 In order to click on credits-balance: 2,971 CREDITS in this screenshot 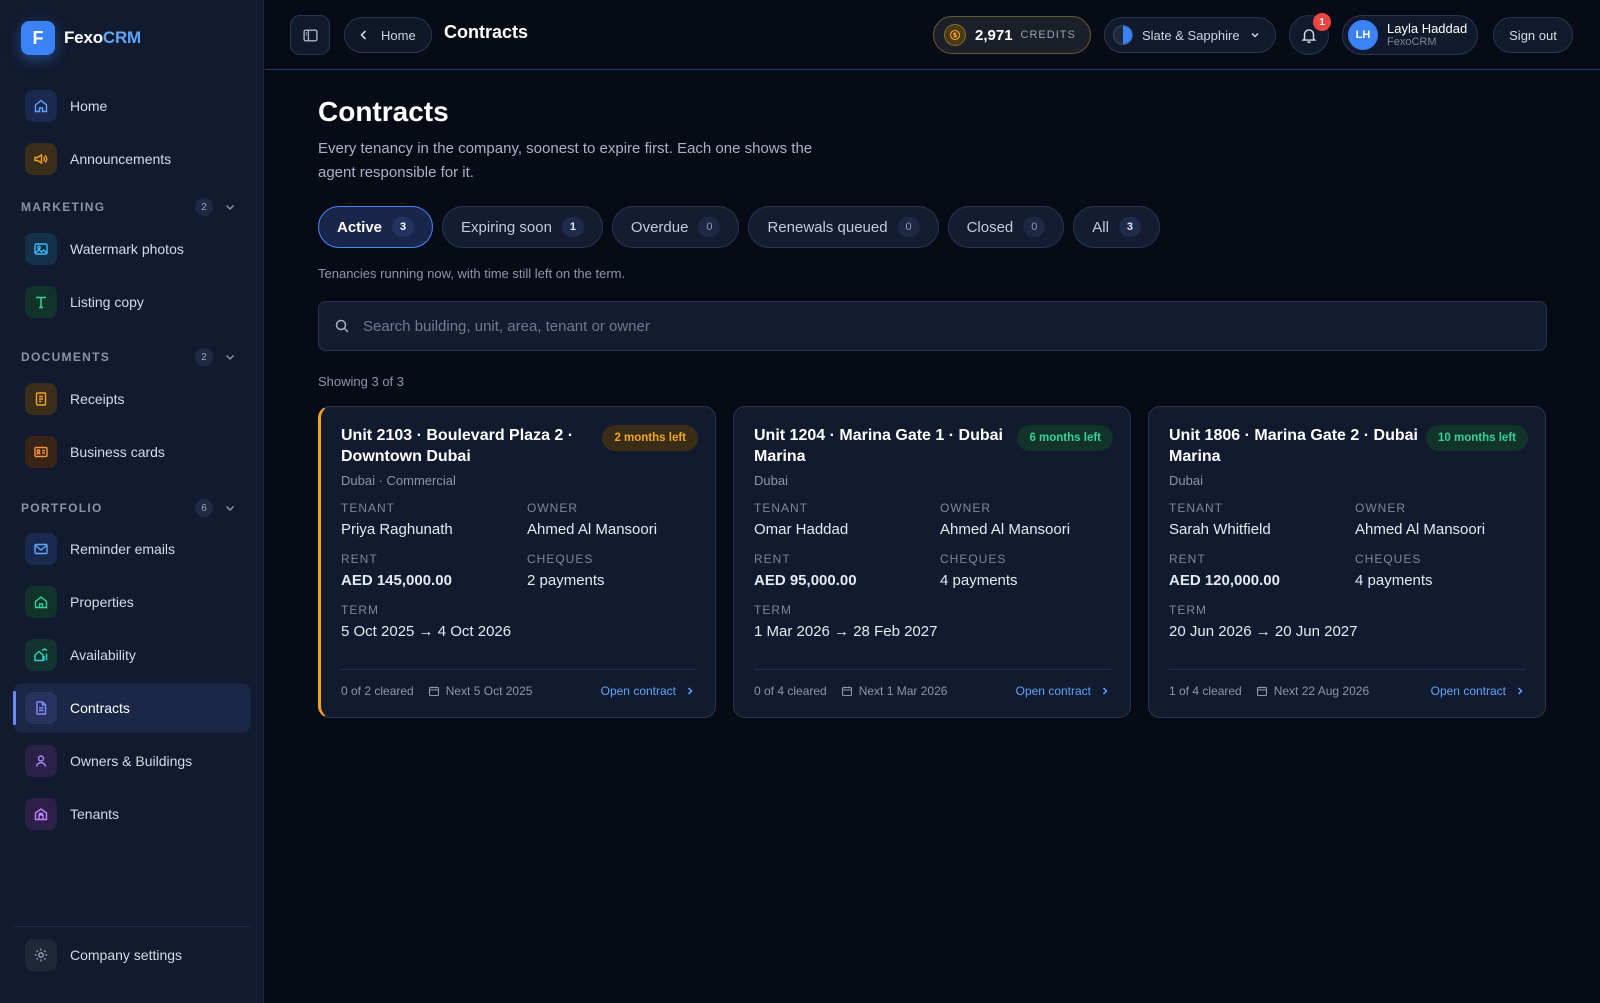, I will do `click(1012, 35)`.